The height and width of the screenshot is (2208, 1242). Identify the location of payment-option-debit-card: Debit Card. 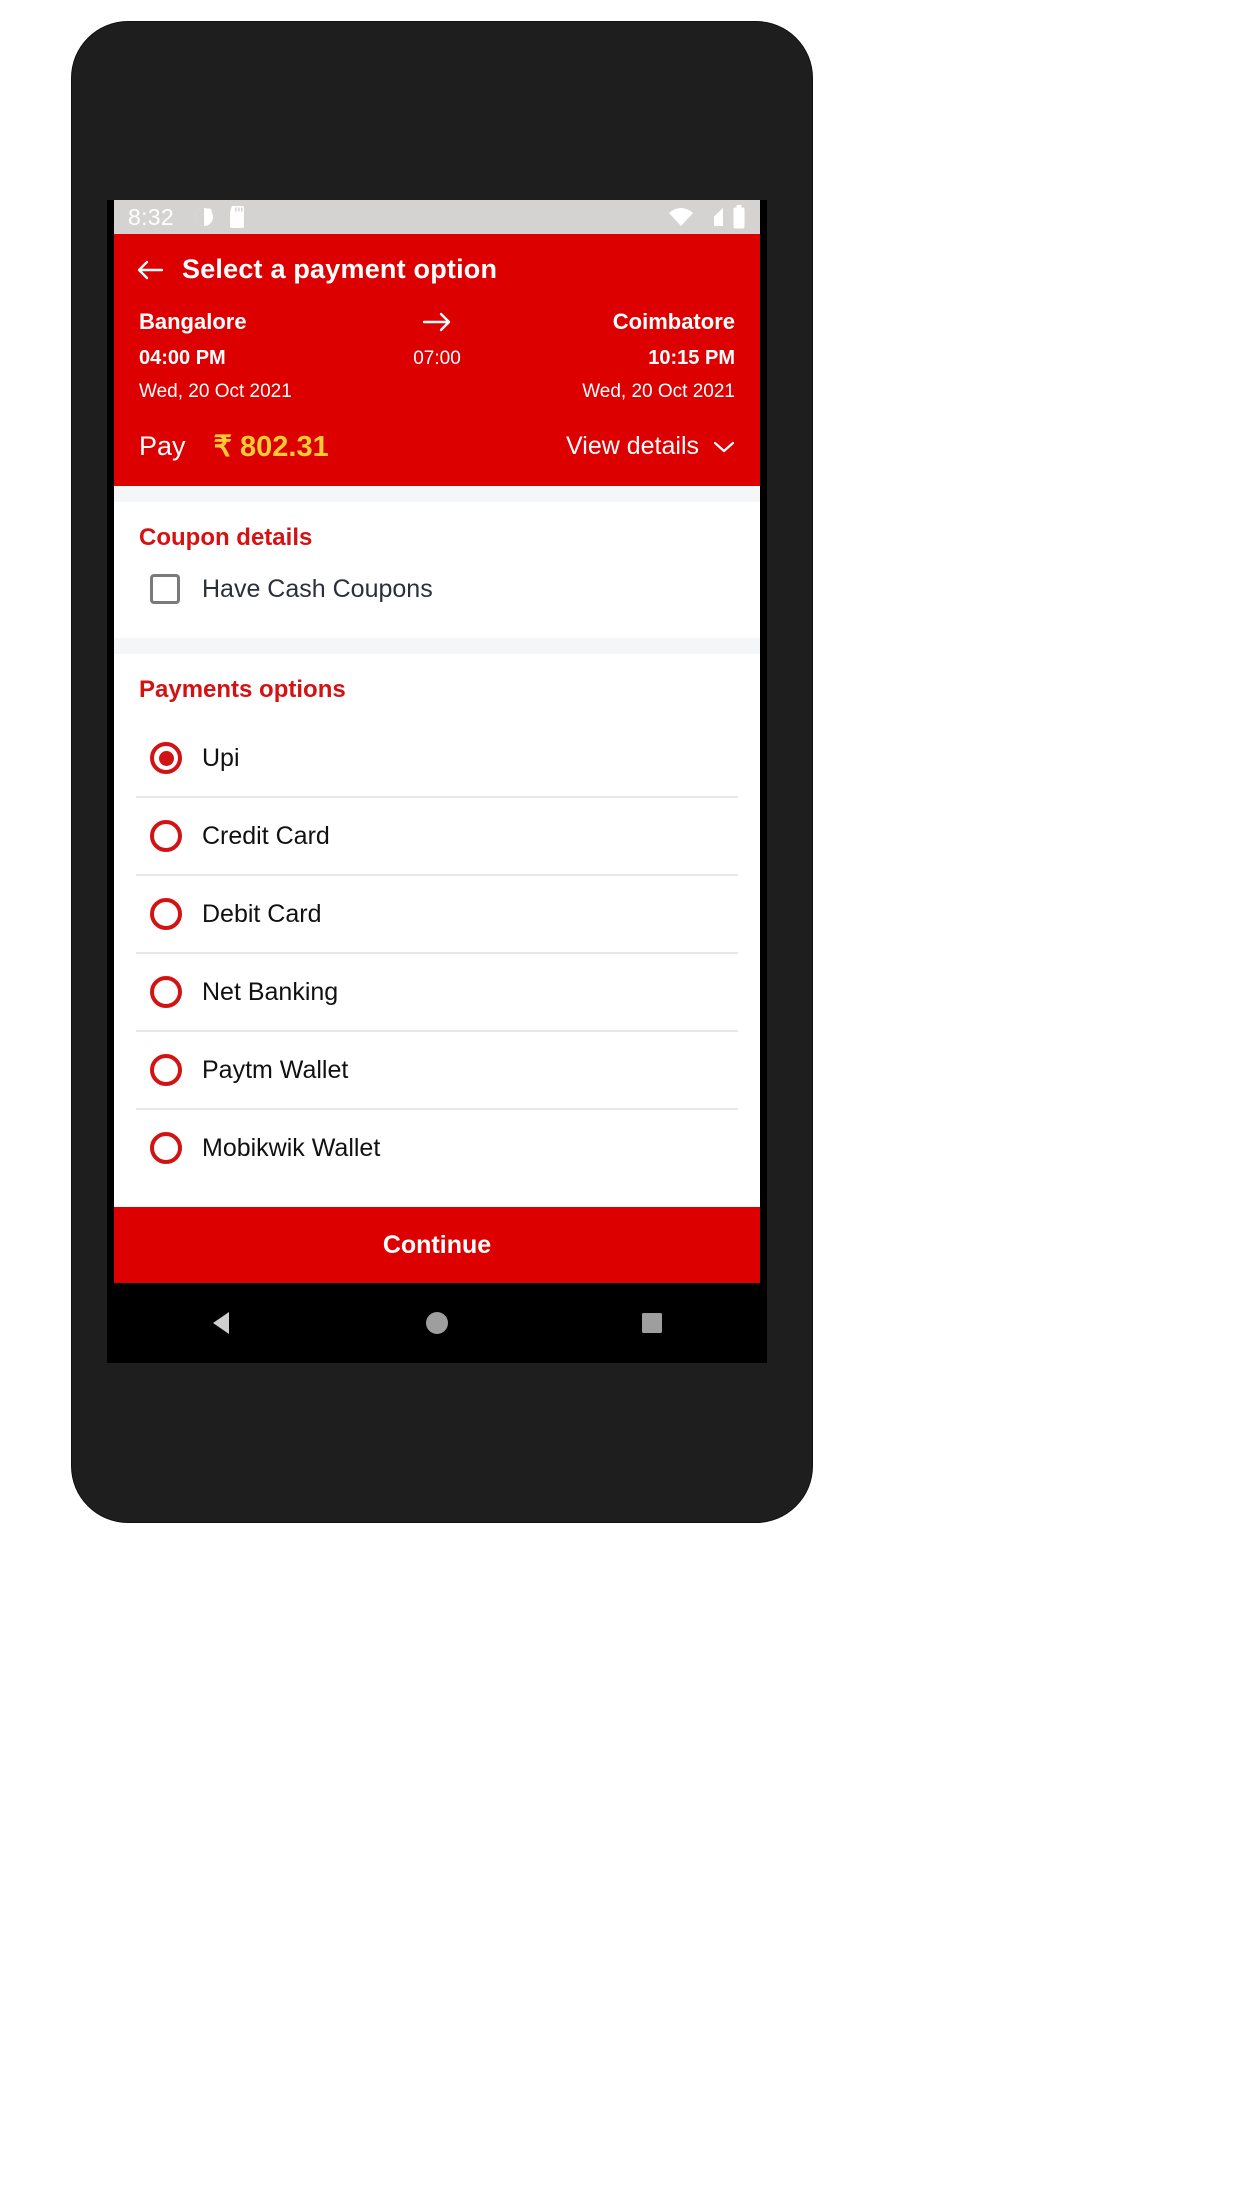
(437, 915).